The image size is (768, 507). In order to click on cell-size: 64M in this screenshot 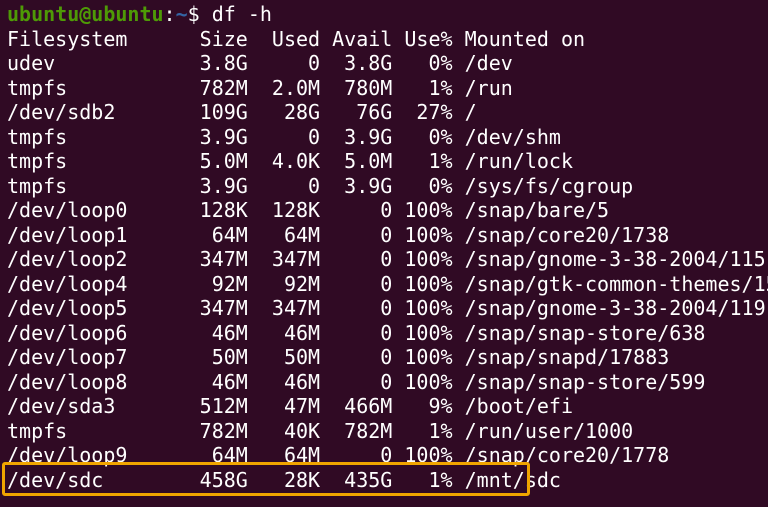, I will do `click(217, 234)`.